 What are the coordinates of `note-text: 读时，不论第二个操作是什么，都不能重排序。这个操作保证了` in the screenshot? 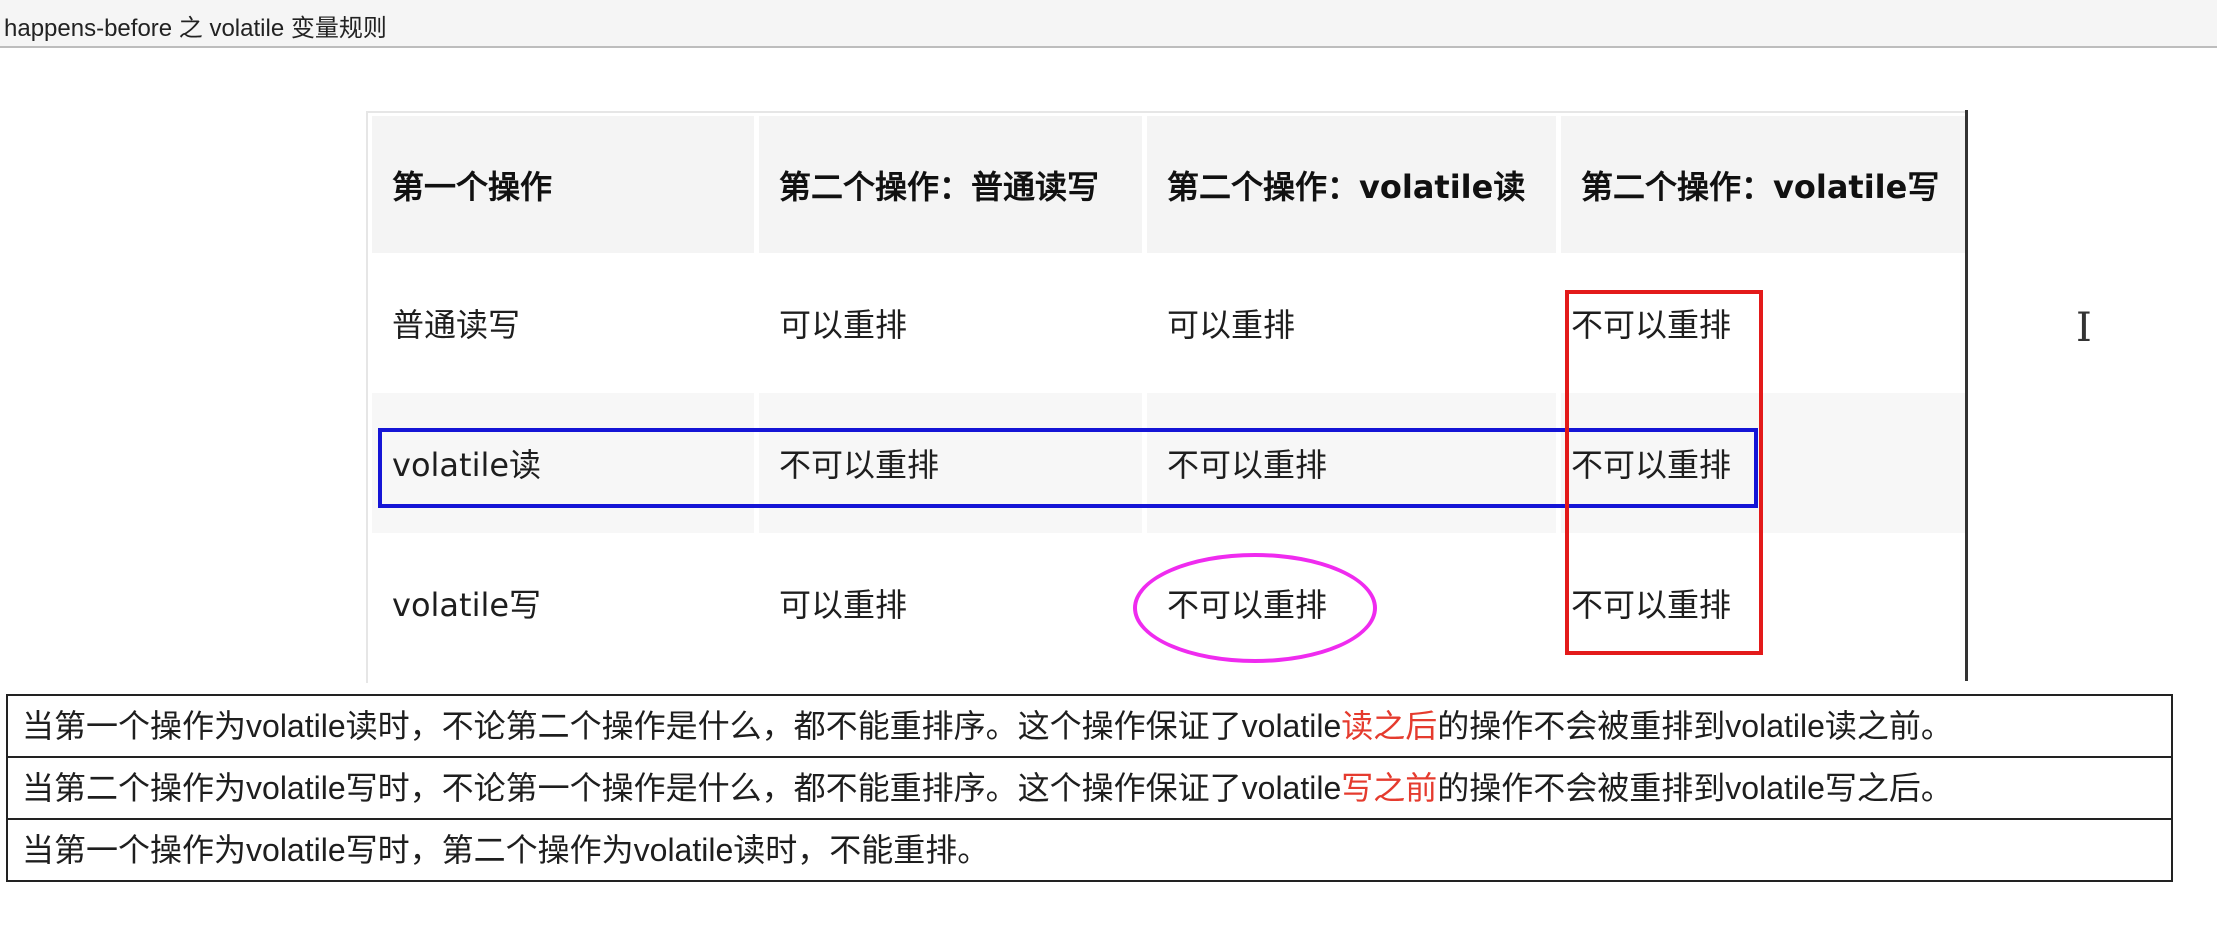 It's located at (793, 726).